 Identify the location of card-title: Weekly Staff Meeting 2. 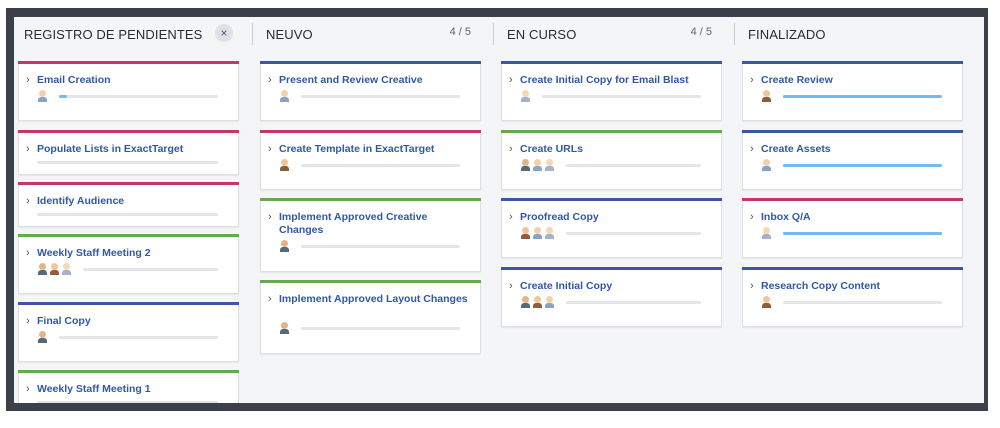
(132, 253).